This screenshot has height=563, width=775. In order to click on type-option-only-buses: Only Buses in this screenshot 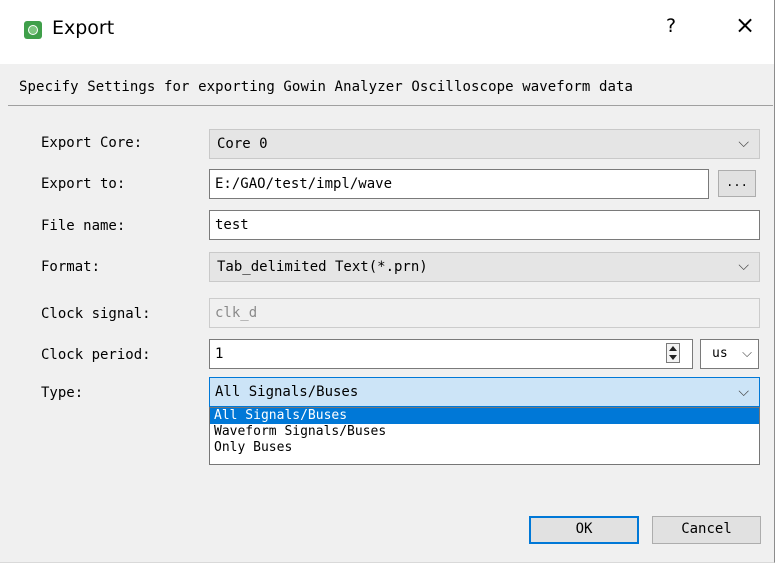, I will do `click(484, 448)`.